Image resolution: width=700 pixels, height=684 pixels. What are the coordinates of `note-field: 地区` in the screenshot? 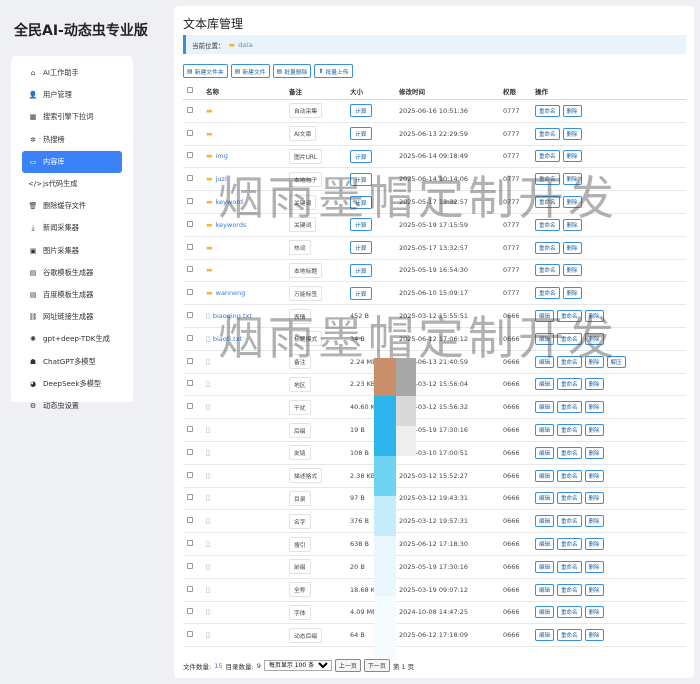 It's located at (300, 384).